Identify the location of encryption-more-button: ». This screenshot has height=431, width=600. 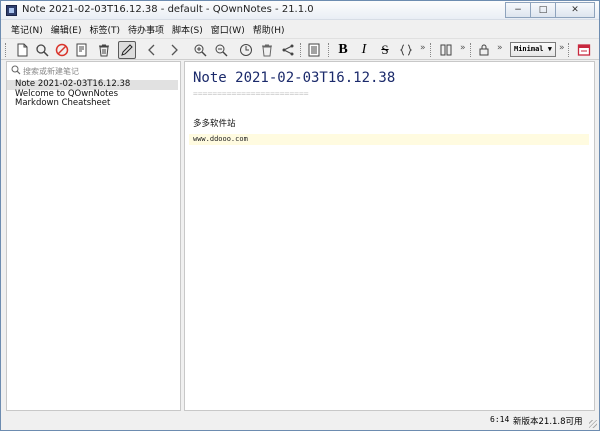
(500, 48).